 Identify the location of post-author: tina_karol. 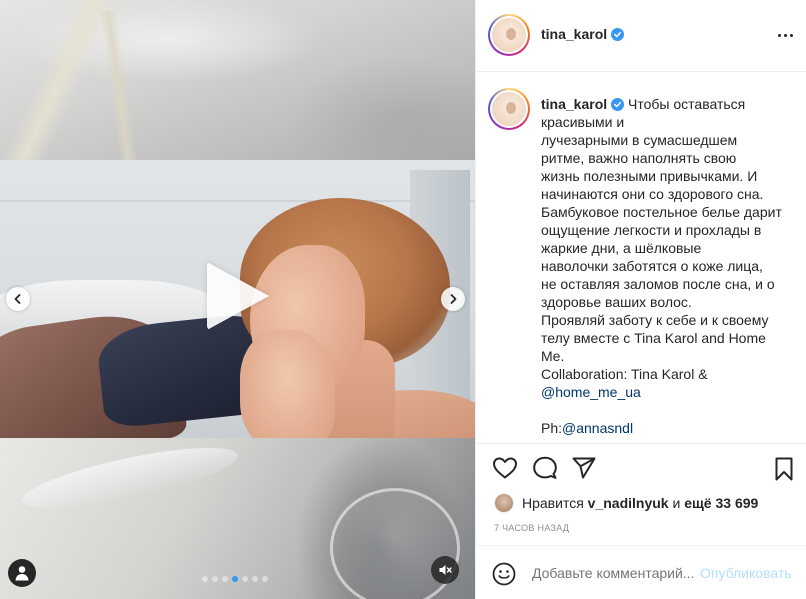
(583, 34).